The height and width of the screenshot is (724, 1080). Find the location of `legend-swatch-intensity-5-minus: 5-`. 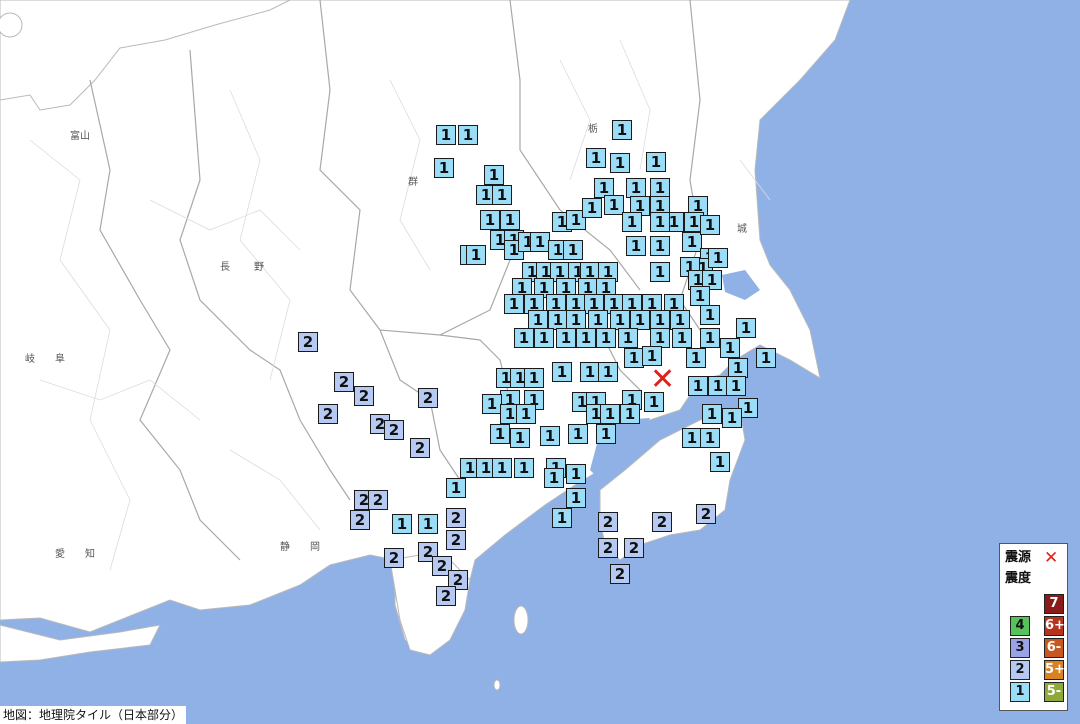

legend-swatch-intensity-5-minus: 5- is located at coordinates (1054, 692).